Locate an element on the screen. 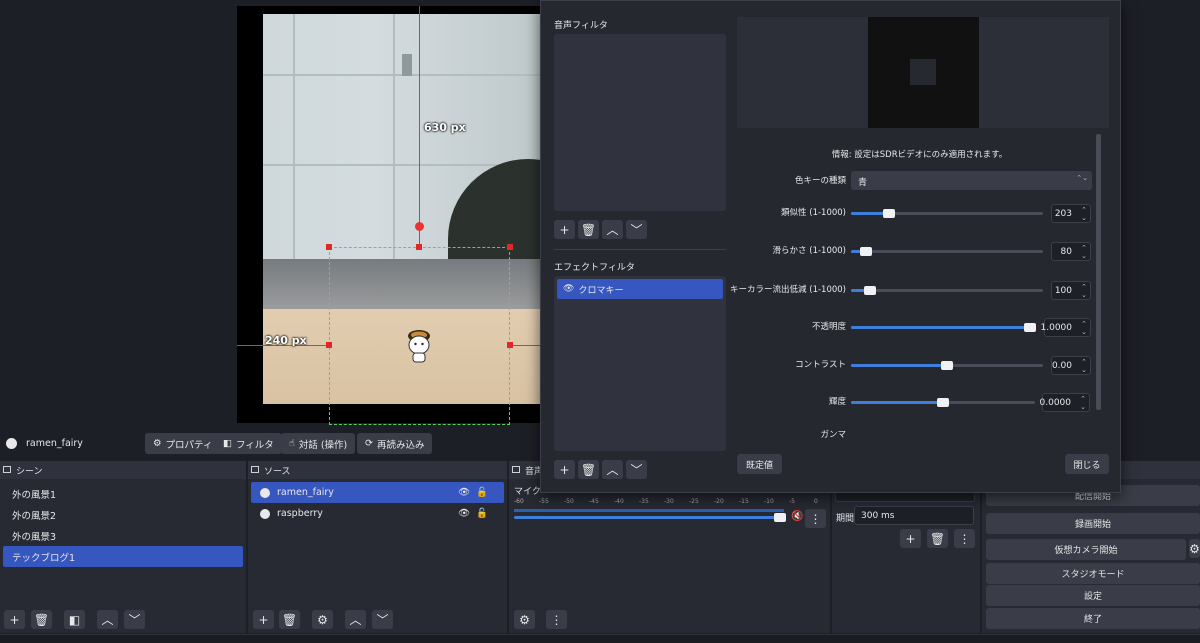  property-spinbox: 0.0000 ⌃ ⌄ is located at coordinates (1065, 402).